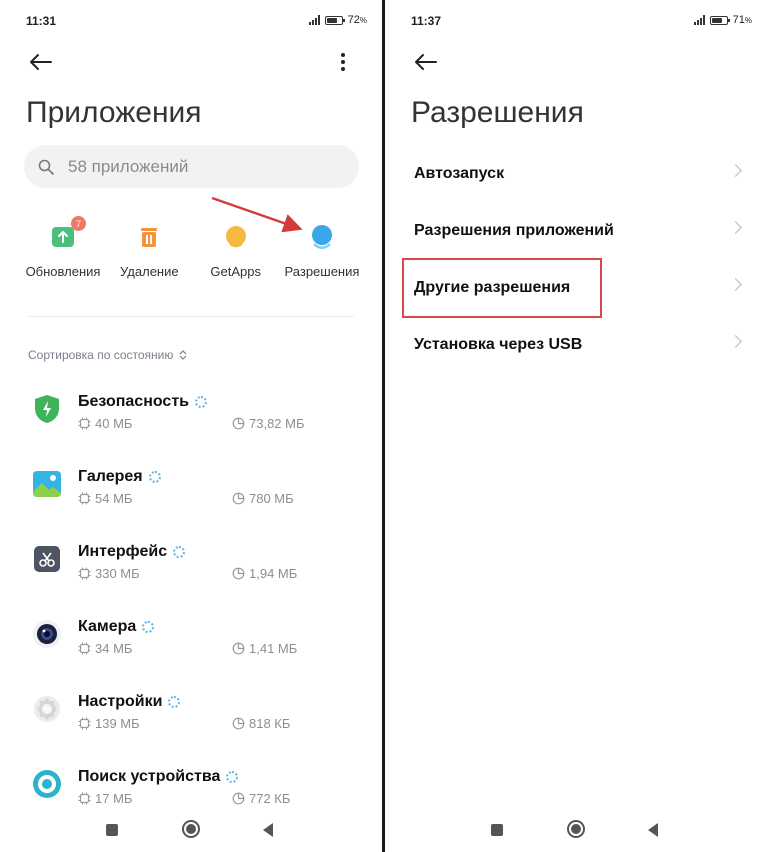 The width and height of the screenshot is (768, 852). What do you see at coordinates (41, 21) in the screenshot?
I see `status-time: 11:31` at bounding box center [41, 21].